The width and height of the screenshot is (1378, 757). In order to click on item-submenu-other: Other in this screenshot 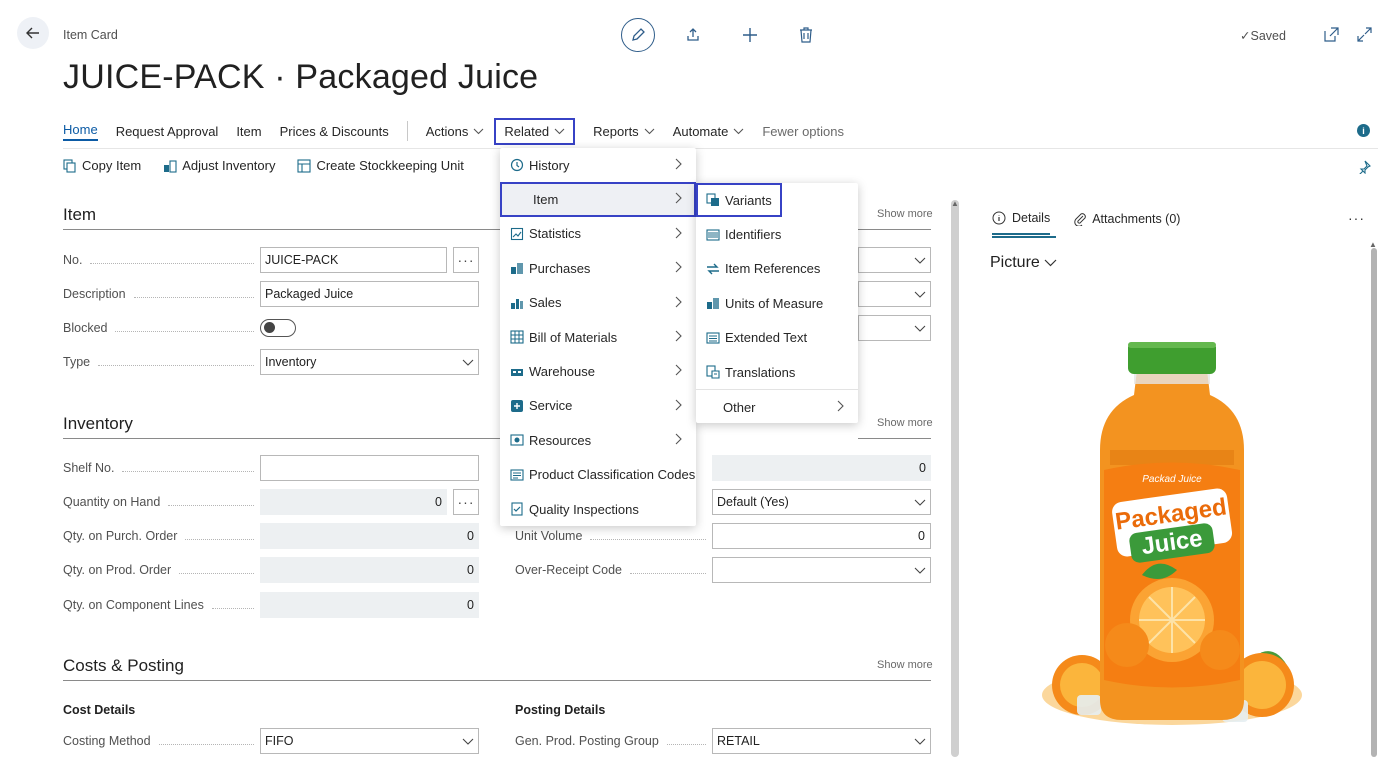, I will do `click(777, 406)`.